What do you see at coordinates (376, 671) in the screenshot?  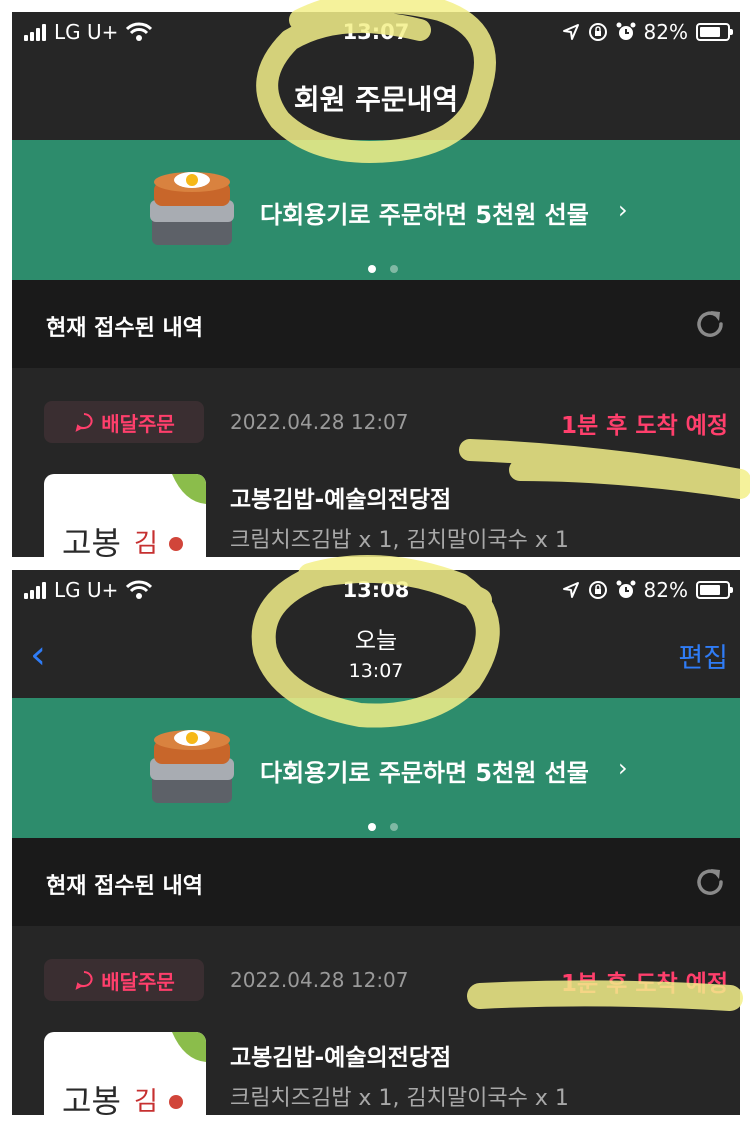 I see `nav-subtitle: 13:07` at bounding box center [376, 671].